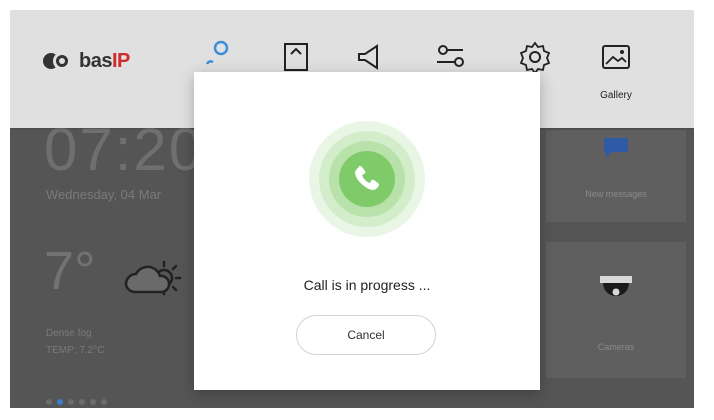 This screenshot has width=714, height=420. I want to click on camera-icon, so click(616, 286).